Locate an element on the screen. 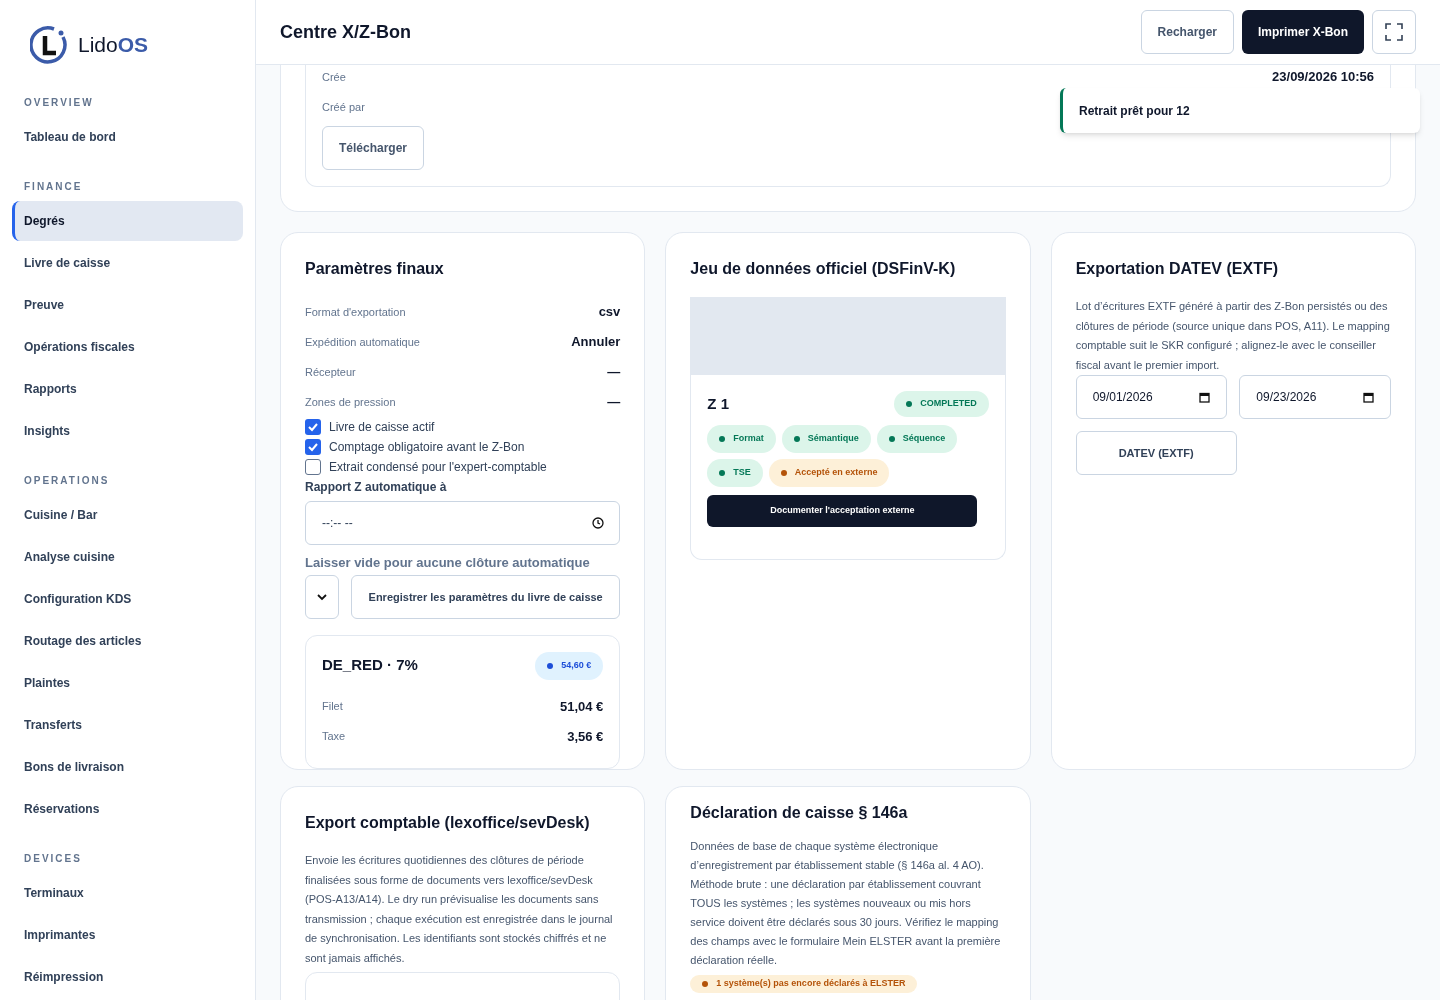 Image resolution: width=1440 pixels, height=1000 pixels. sidebar-item: Transferts is located at coordinates (127, 725).